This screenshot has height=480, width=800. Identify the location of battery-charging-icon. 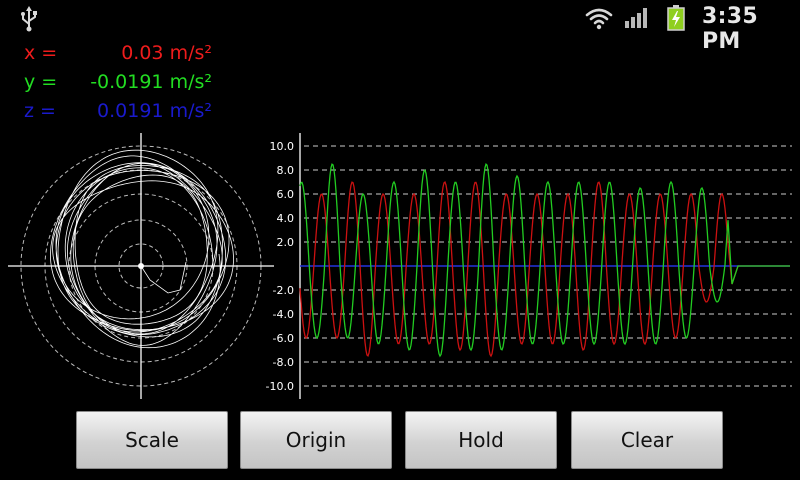
(676, 18).